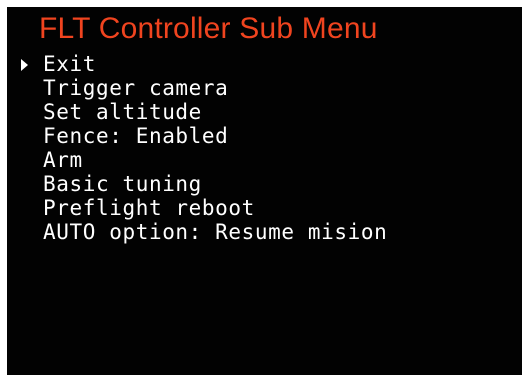  What do you see at coordinates (122, 112) in the screenshot?
I see `menu-item-label: Set altitude` at bounding box center [122, 112].